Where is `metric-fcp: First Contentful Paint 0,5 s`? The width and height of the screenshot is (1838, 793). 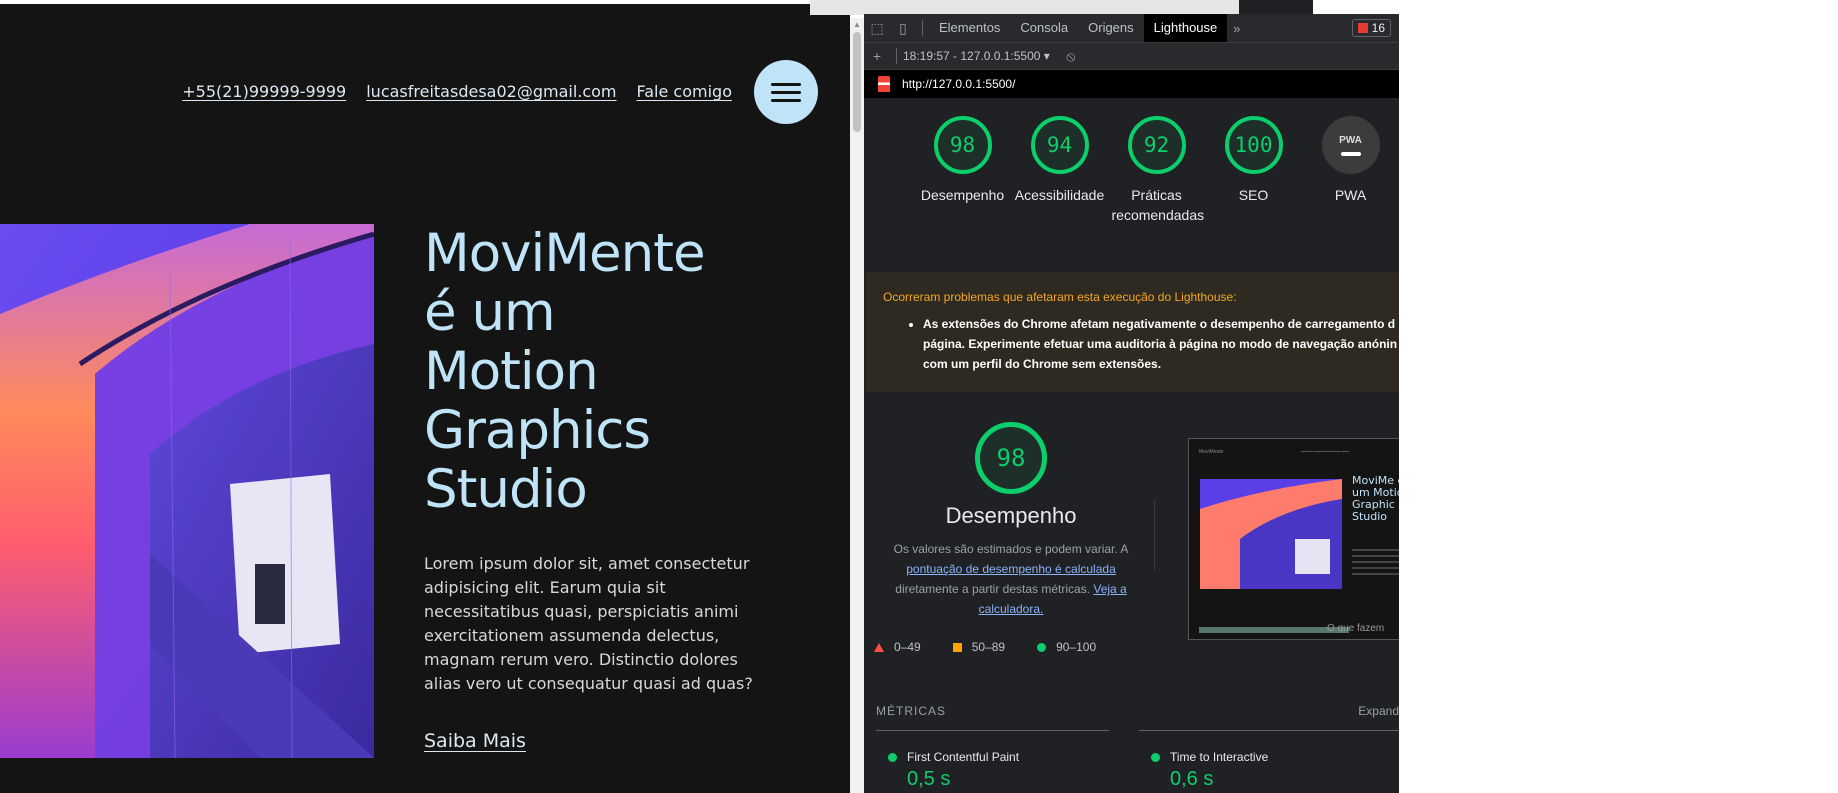 metric-fcp: First Contentful Paint 0,5 s is located at coordinates (953, 770).